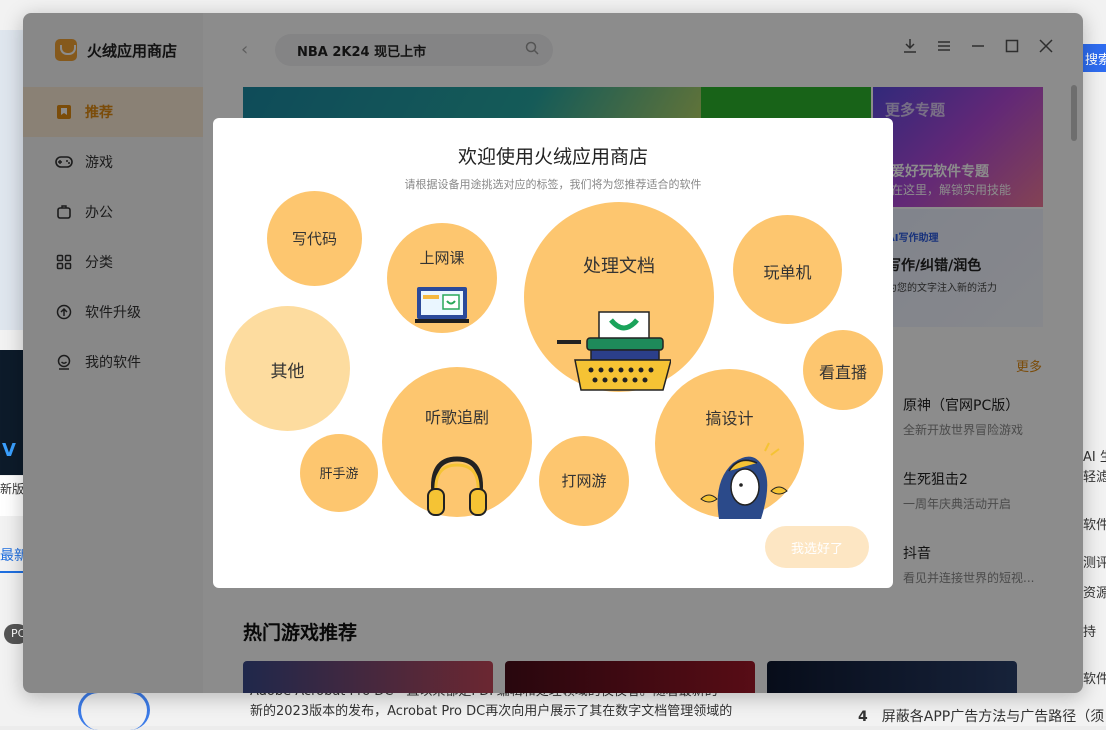  I want to click on tag-label: 看直播, so click(842, 372).